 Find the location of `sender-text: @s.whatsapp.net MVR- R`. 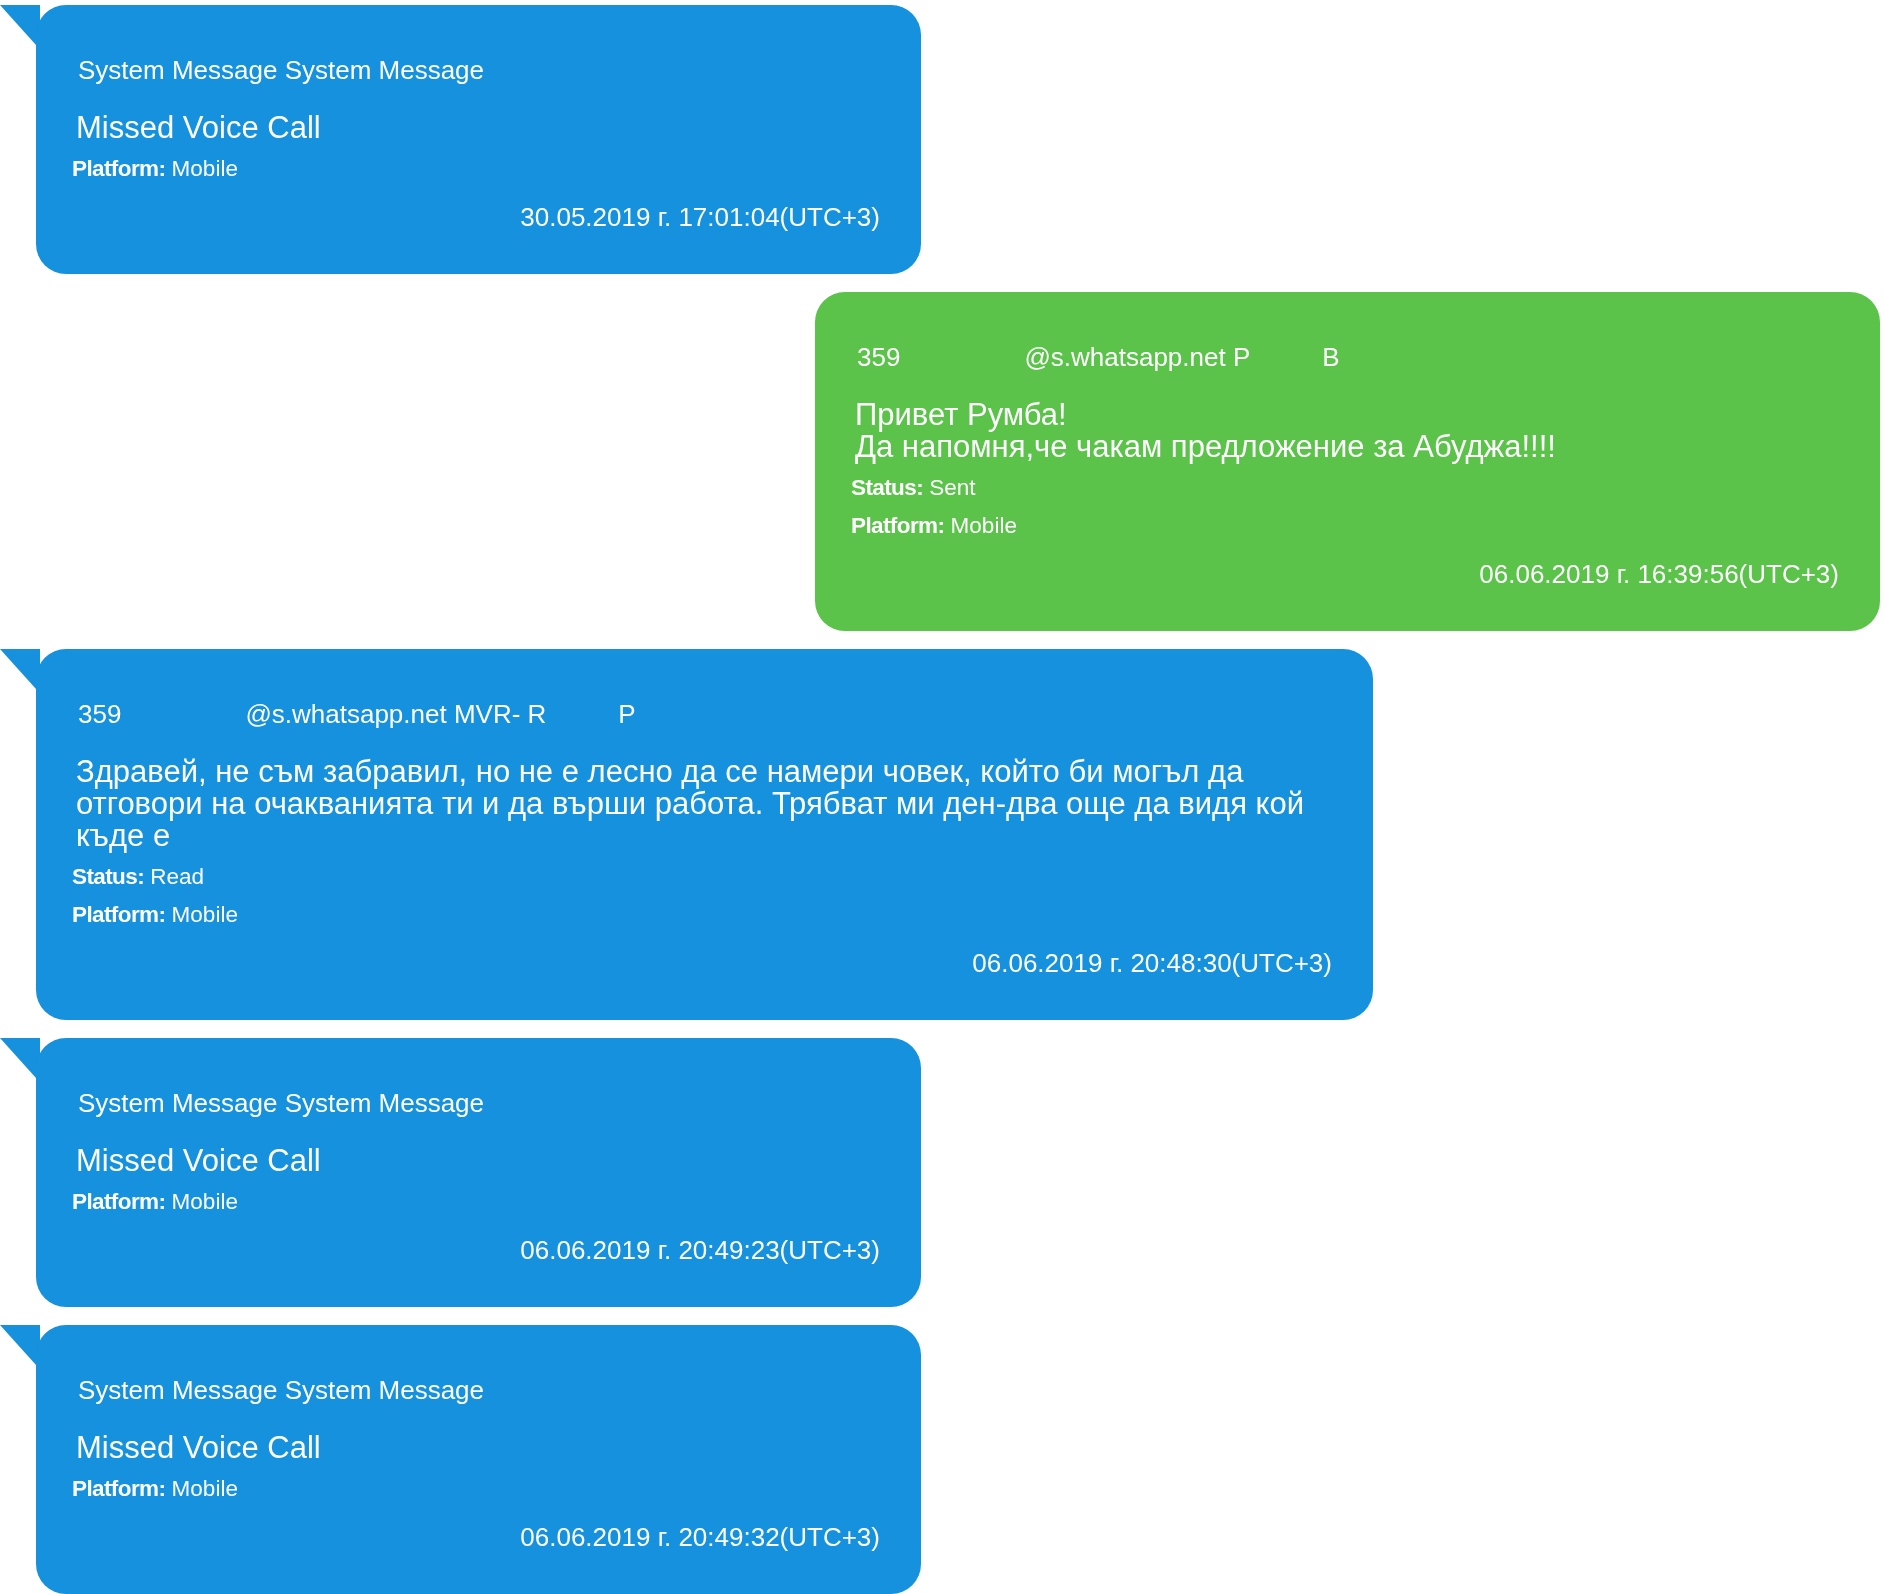

sender-text: @s.whatsapp.net MVR- R is located at coordinates (396, 714).